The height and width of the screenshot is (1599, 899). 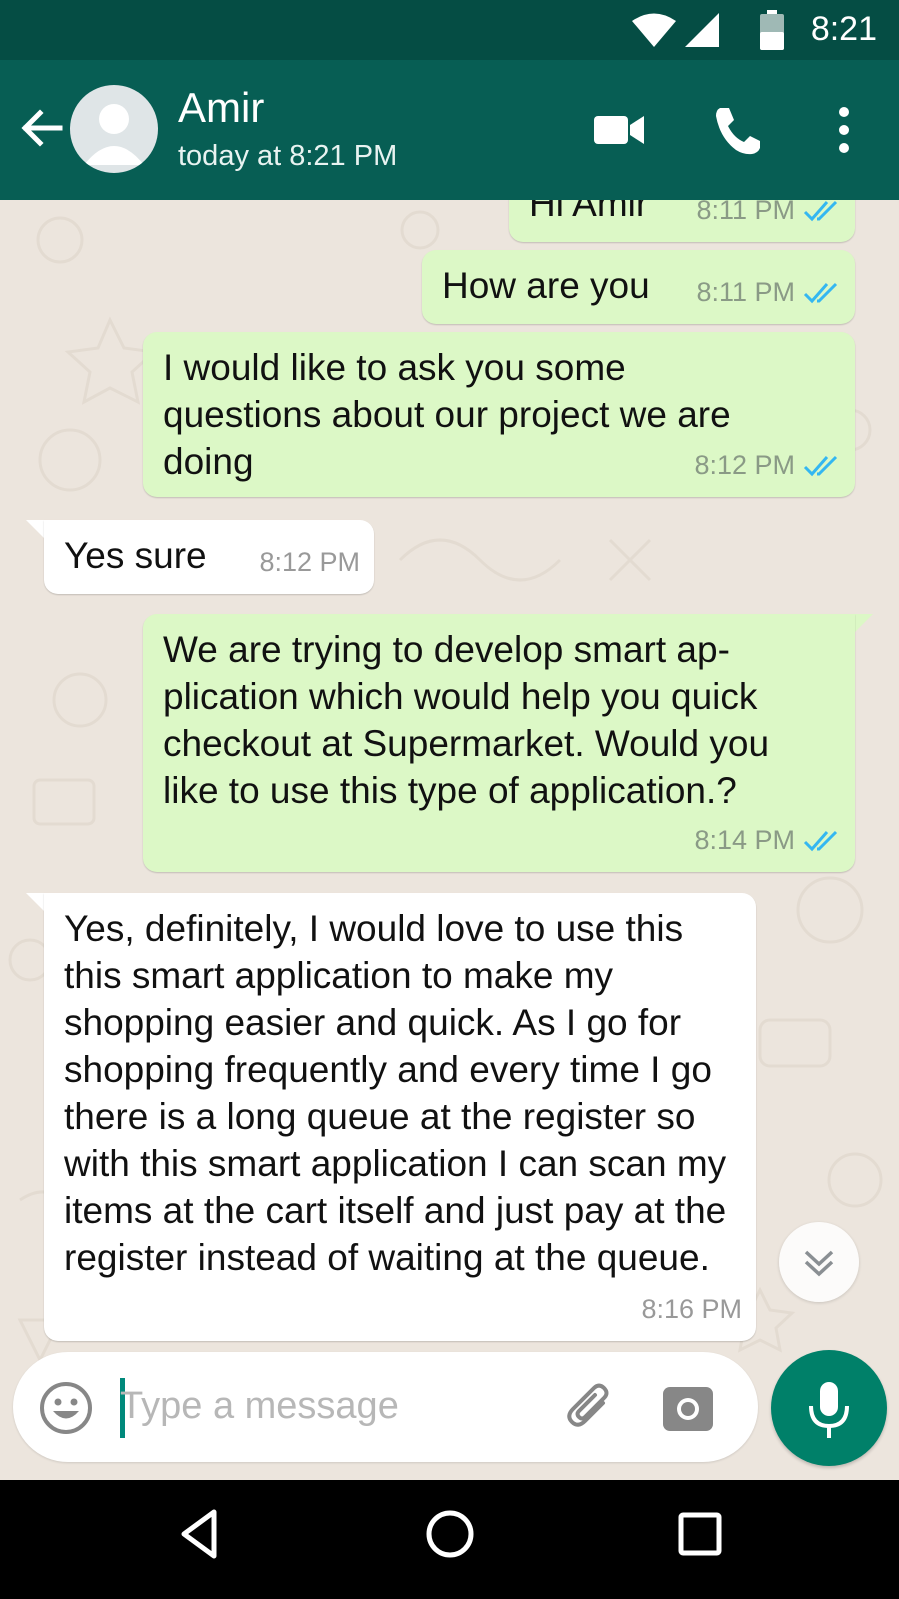 What do you see at coordinates (682, 221) in the screenshot?
I see `message-bubble-outgoing: Hi Amir 8:11 PM` at bounding box center [682, 221].